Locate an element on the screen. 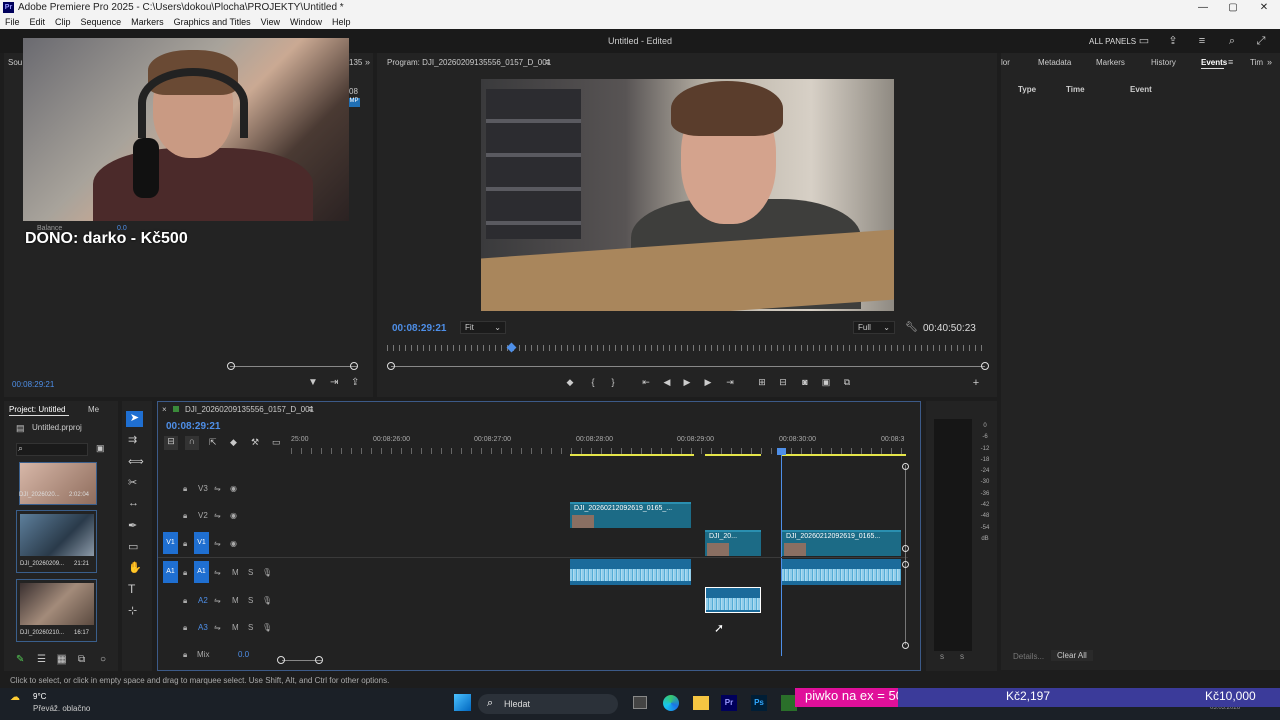 This screenshot has height=720, width=1280. list-view-icon: ☰ is located at coordinates (41, 659).